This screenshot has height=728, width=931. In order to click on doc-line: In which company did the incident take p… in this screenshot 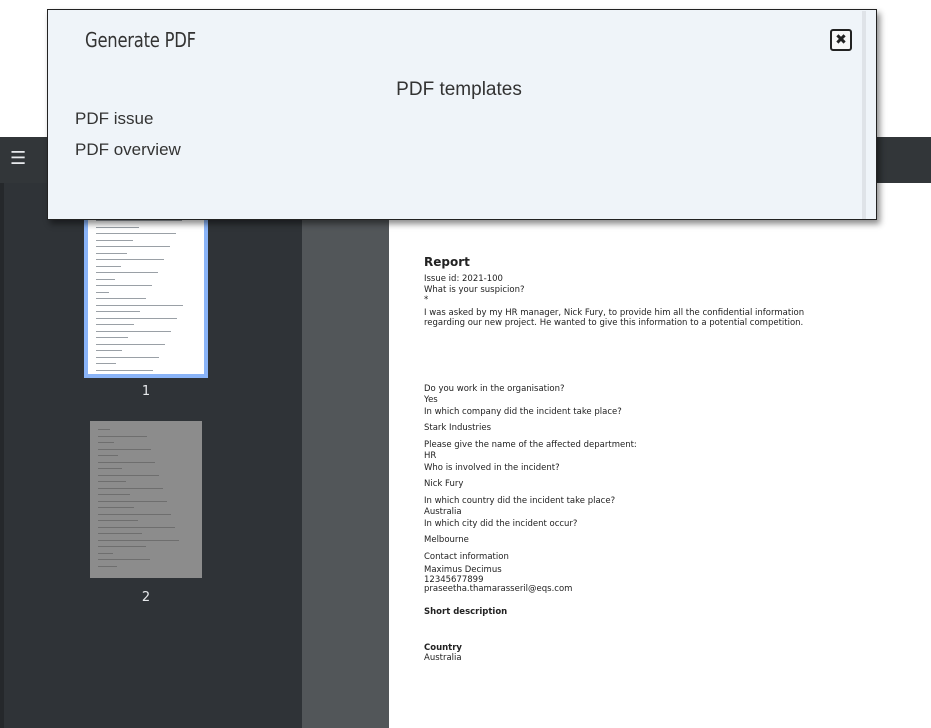, I will do `click(523, 411)`.